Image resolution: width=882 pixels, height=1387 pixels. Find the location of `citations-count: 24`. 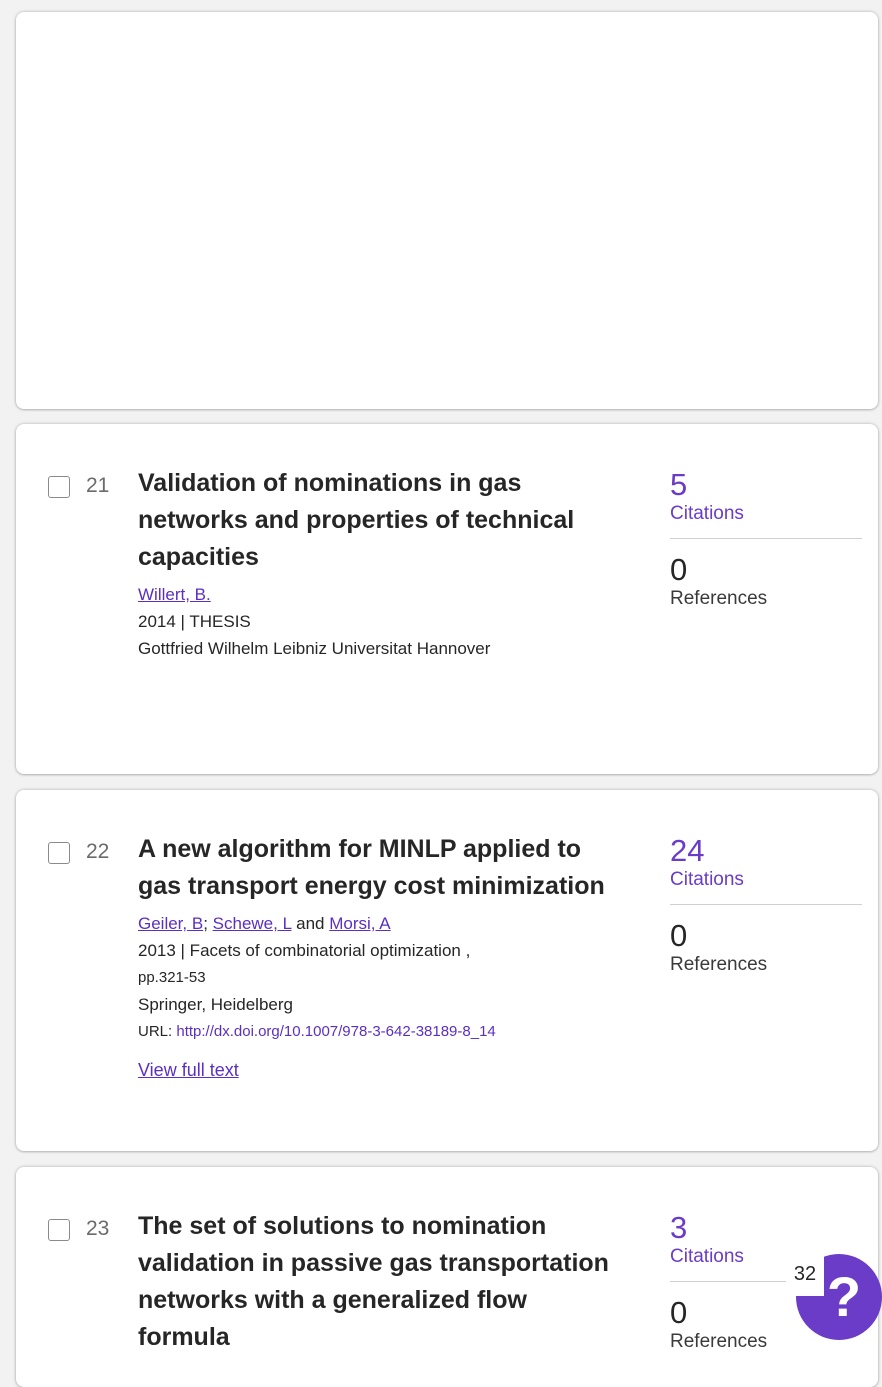

citations-count: 24 is located at coordinates (766, 851).